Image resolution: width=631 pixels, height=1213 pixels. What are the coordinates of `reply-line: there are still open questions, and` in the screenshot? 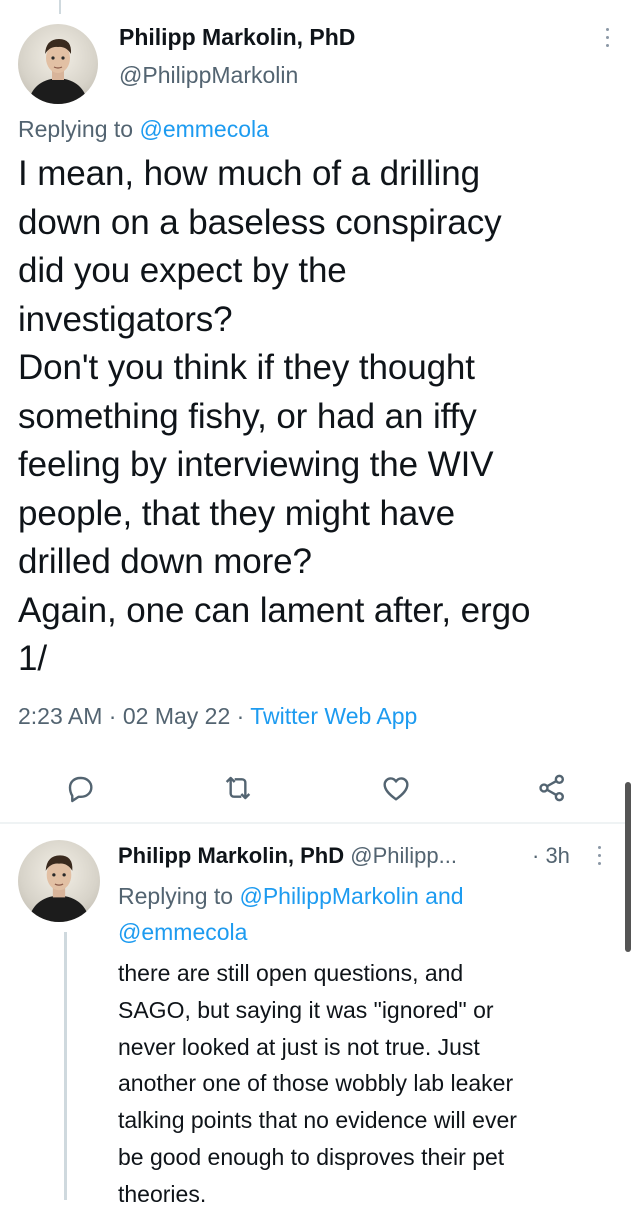 It's located at (291, 973).